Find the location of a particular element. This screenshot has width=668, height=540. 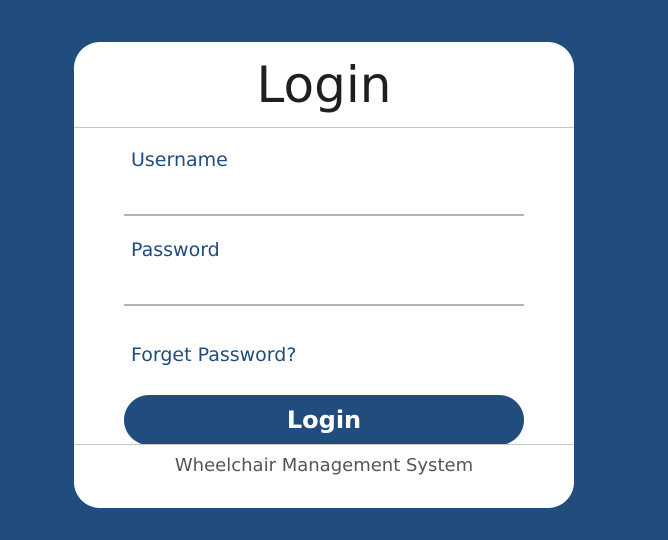

password-label: Password is located at coordinates (175, 250).